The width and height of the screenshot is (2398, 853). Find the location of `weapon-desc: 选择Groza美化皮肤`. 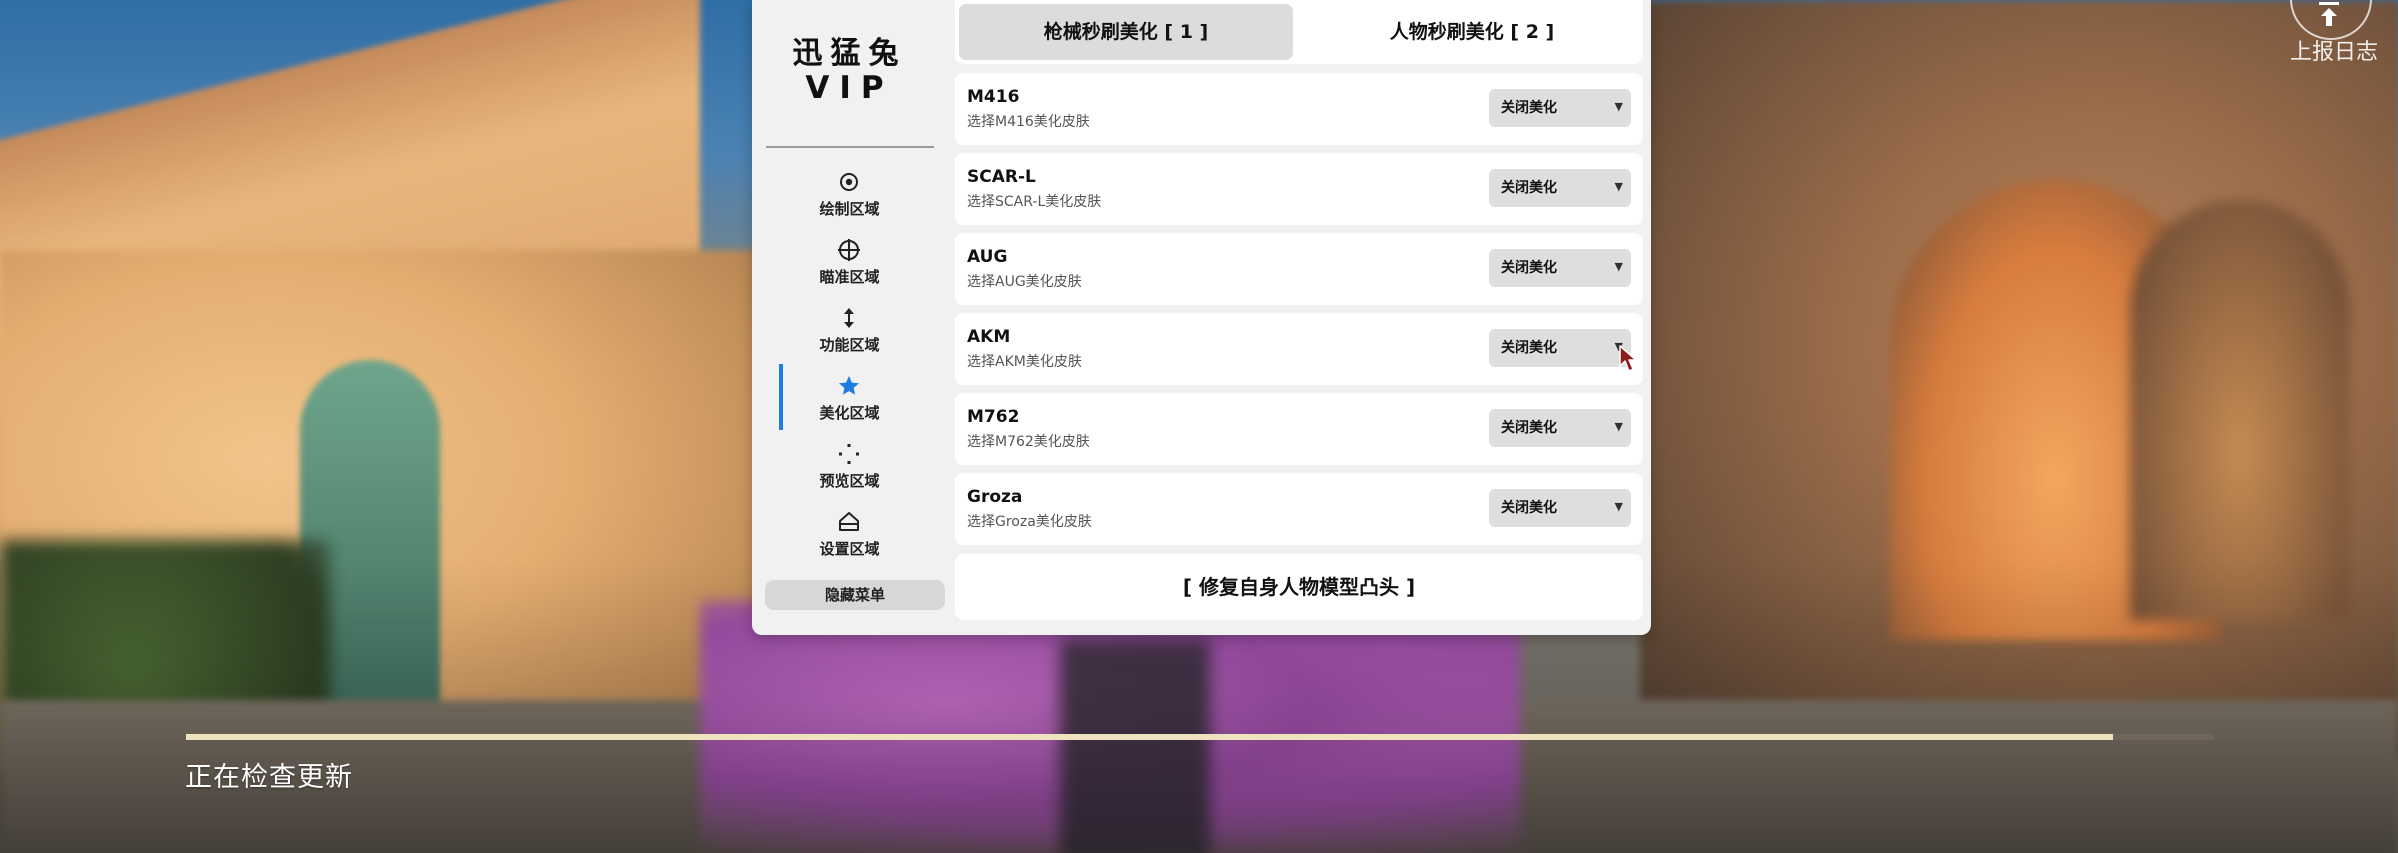

weapon-desc: 选择Groza美化皮肤 is located at coordinates (1029, 522).